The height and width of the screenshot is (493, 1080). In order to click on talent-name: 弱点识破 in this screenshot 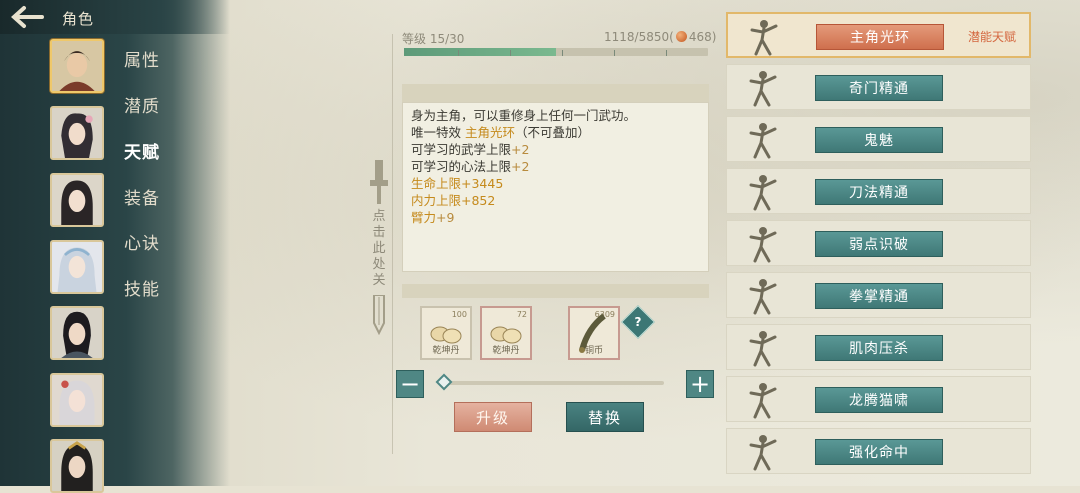, I will do `click(879, 244)`.